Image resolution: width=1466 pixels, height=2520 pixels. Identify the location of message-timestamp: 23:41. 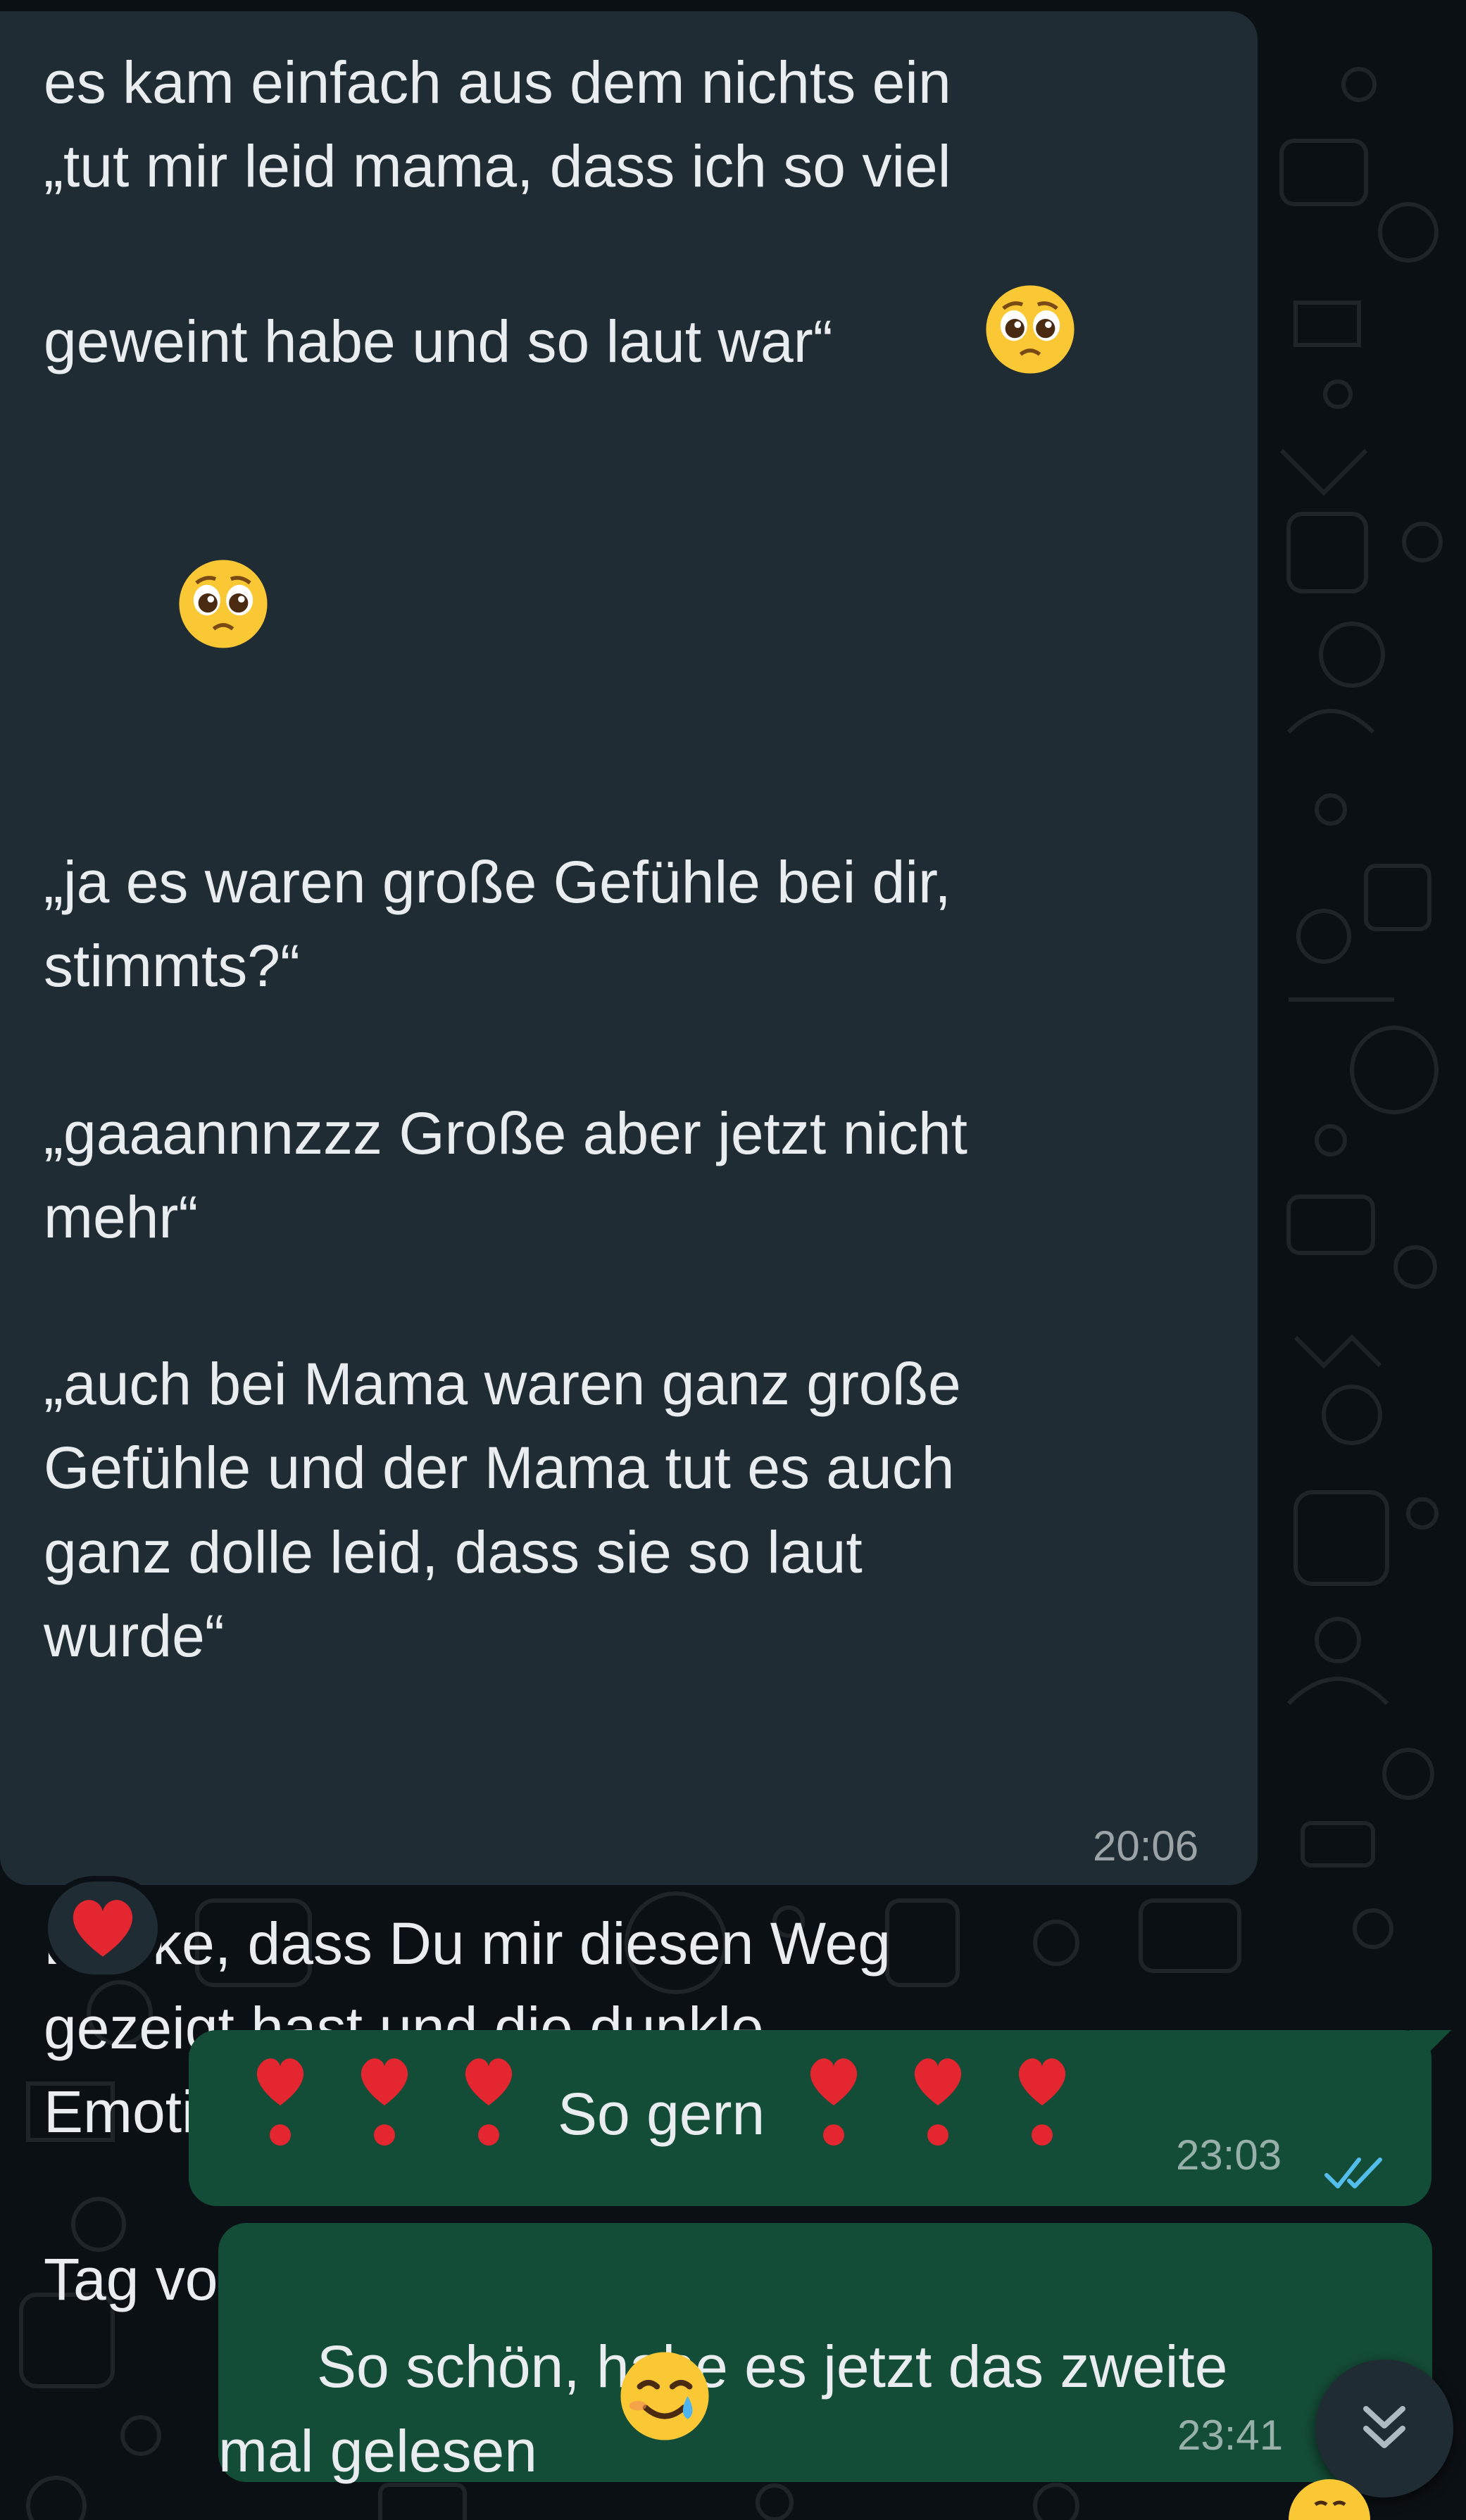
(1230, 2436).